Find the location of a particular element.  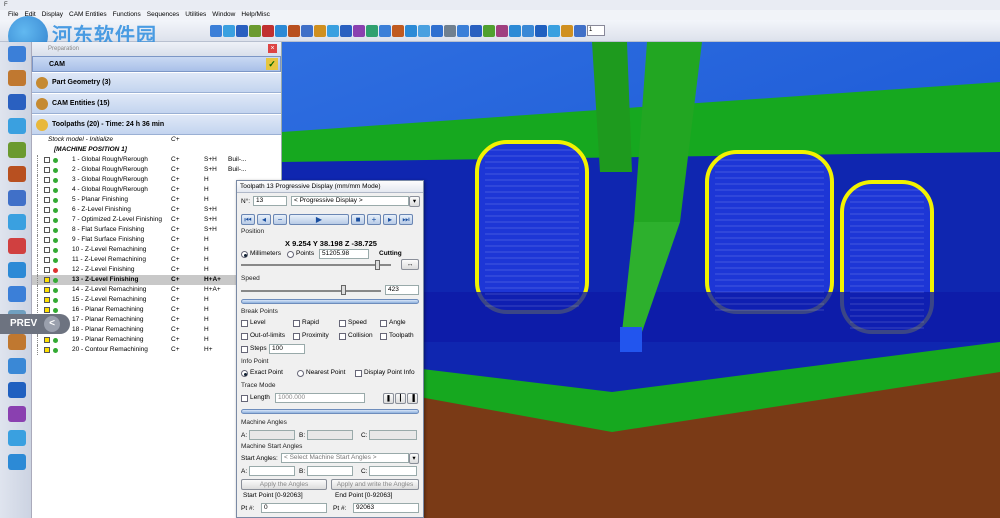

collision-checkbox is located at coordinates (342, 336).